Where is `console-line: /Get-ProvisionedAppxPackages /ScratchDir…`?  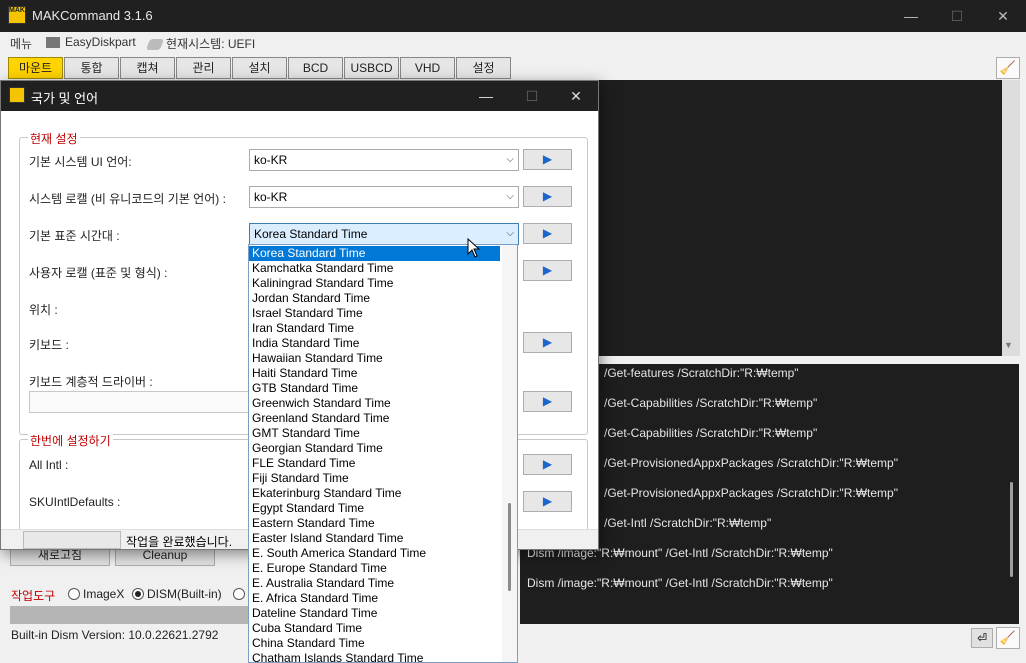 console-line: /Get-ProvisionedAppxPackages /ScratchDir… is located at coordinates (751, 493).